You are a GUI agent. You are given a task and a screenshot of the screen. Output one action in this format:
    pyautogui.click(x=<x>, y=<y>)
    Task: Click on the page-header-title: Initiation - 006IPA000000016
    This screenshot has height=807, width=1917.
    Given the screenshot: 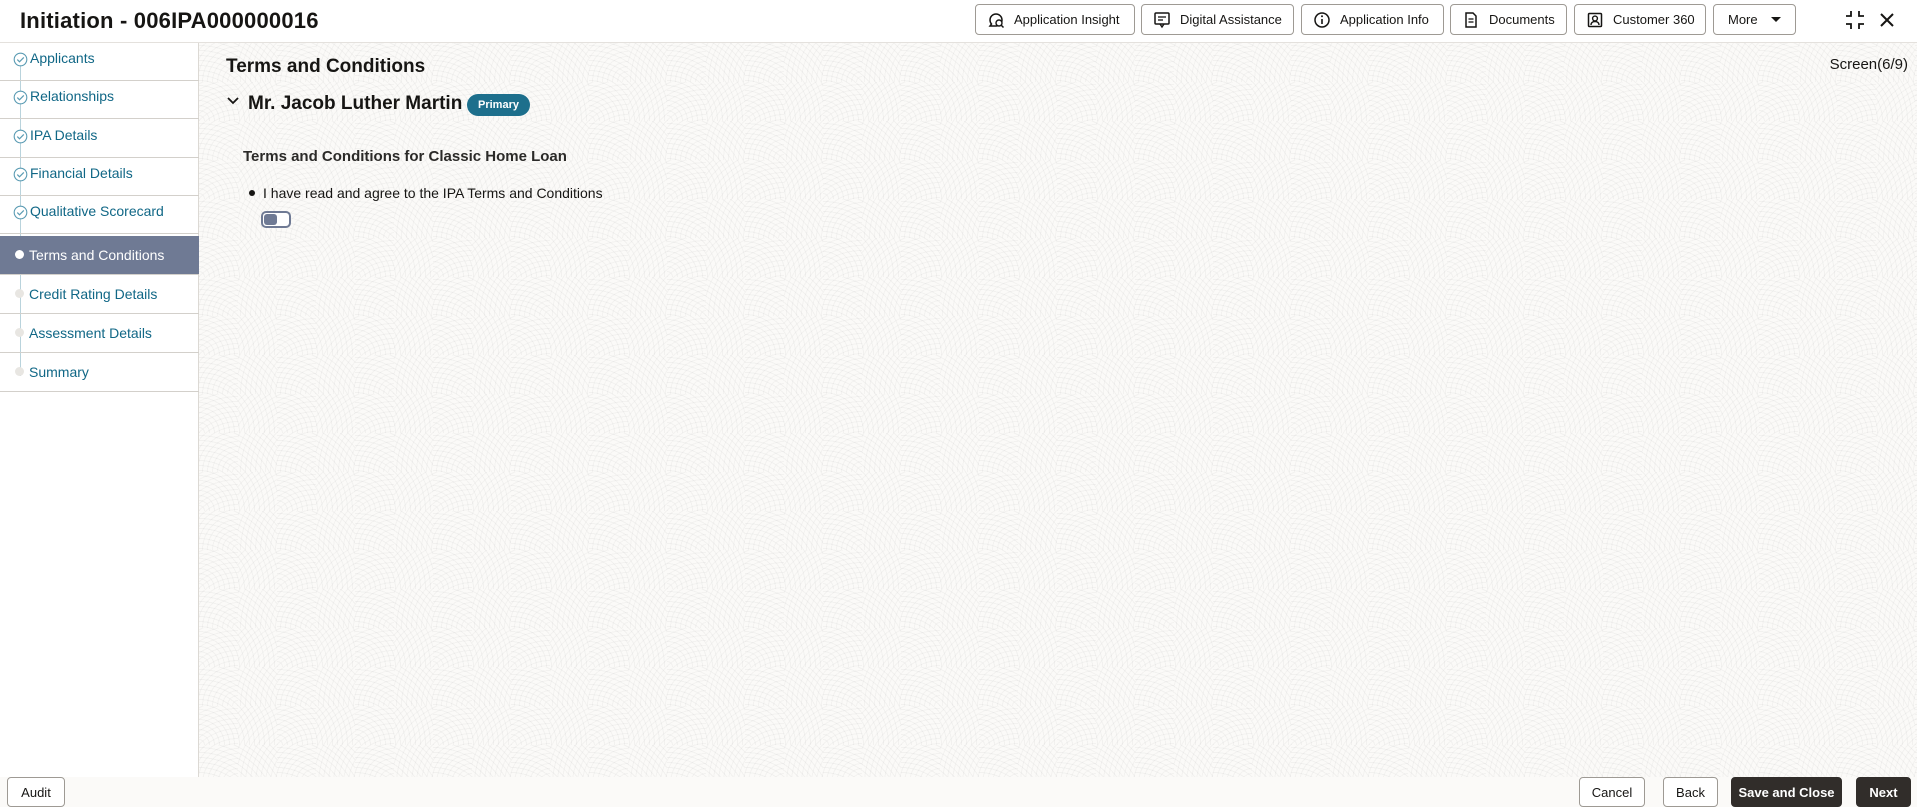 What is the action you would take?
    pyautogui.click(x=169, y=20)
    